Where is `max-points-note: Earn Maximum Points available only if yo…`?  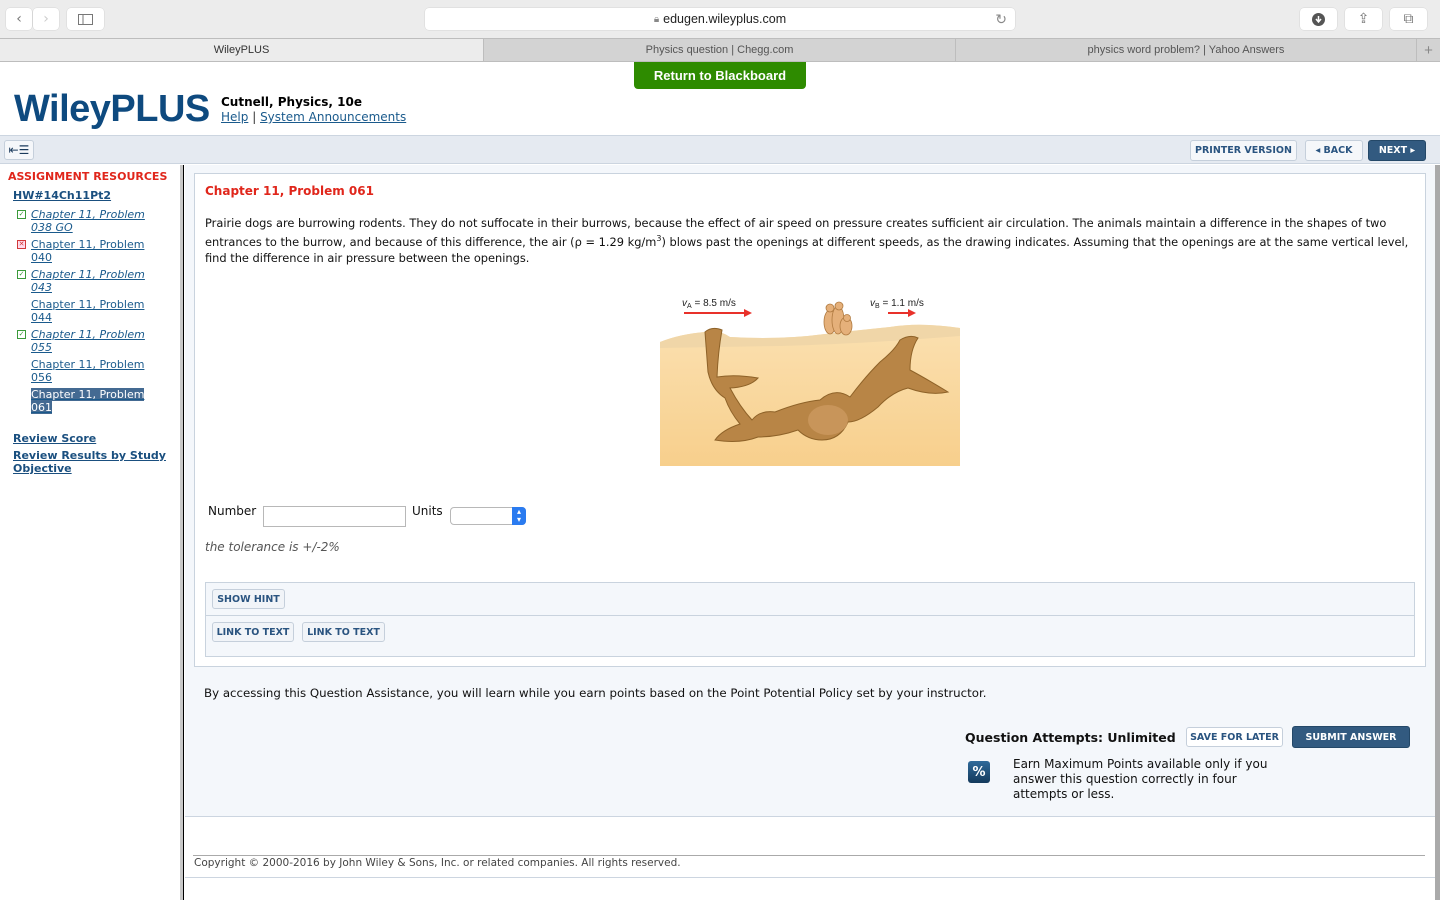 max-points-note: Earn Maximum Points available only if yo… is located at coordinates (1140, 779).